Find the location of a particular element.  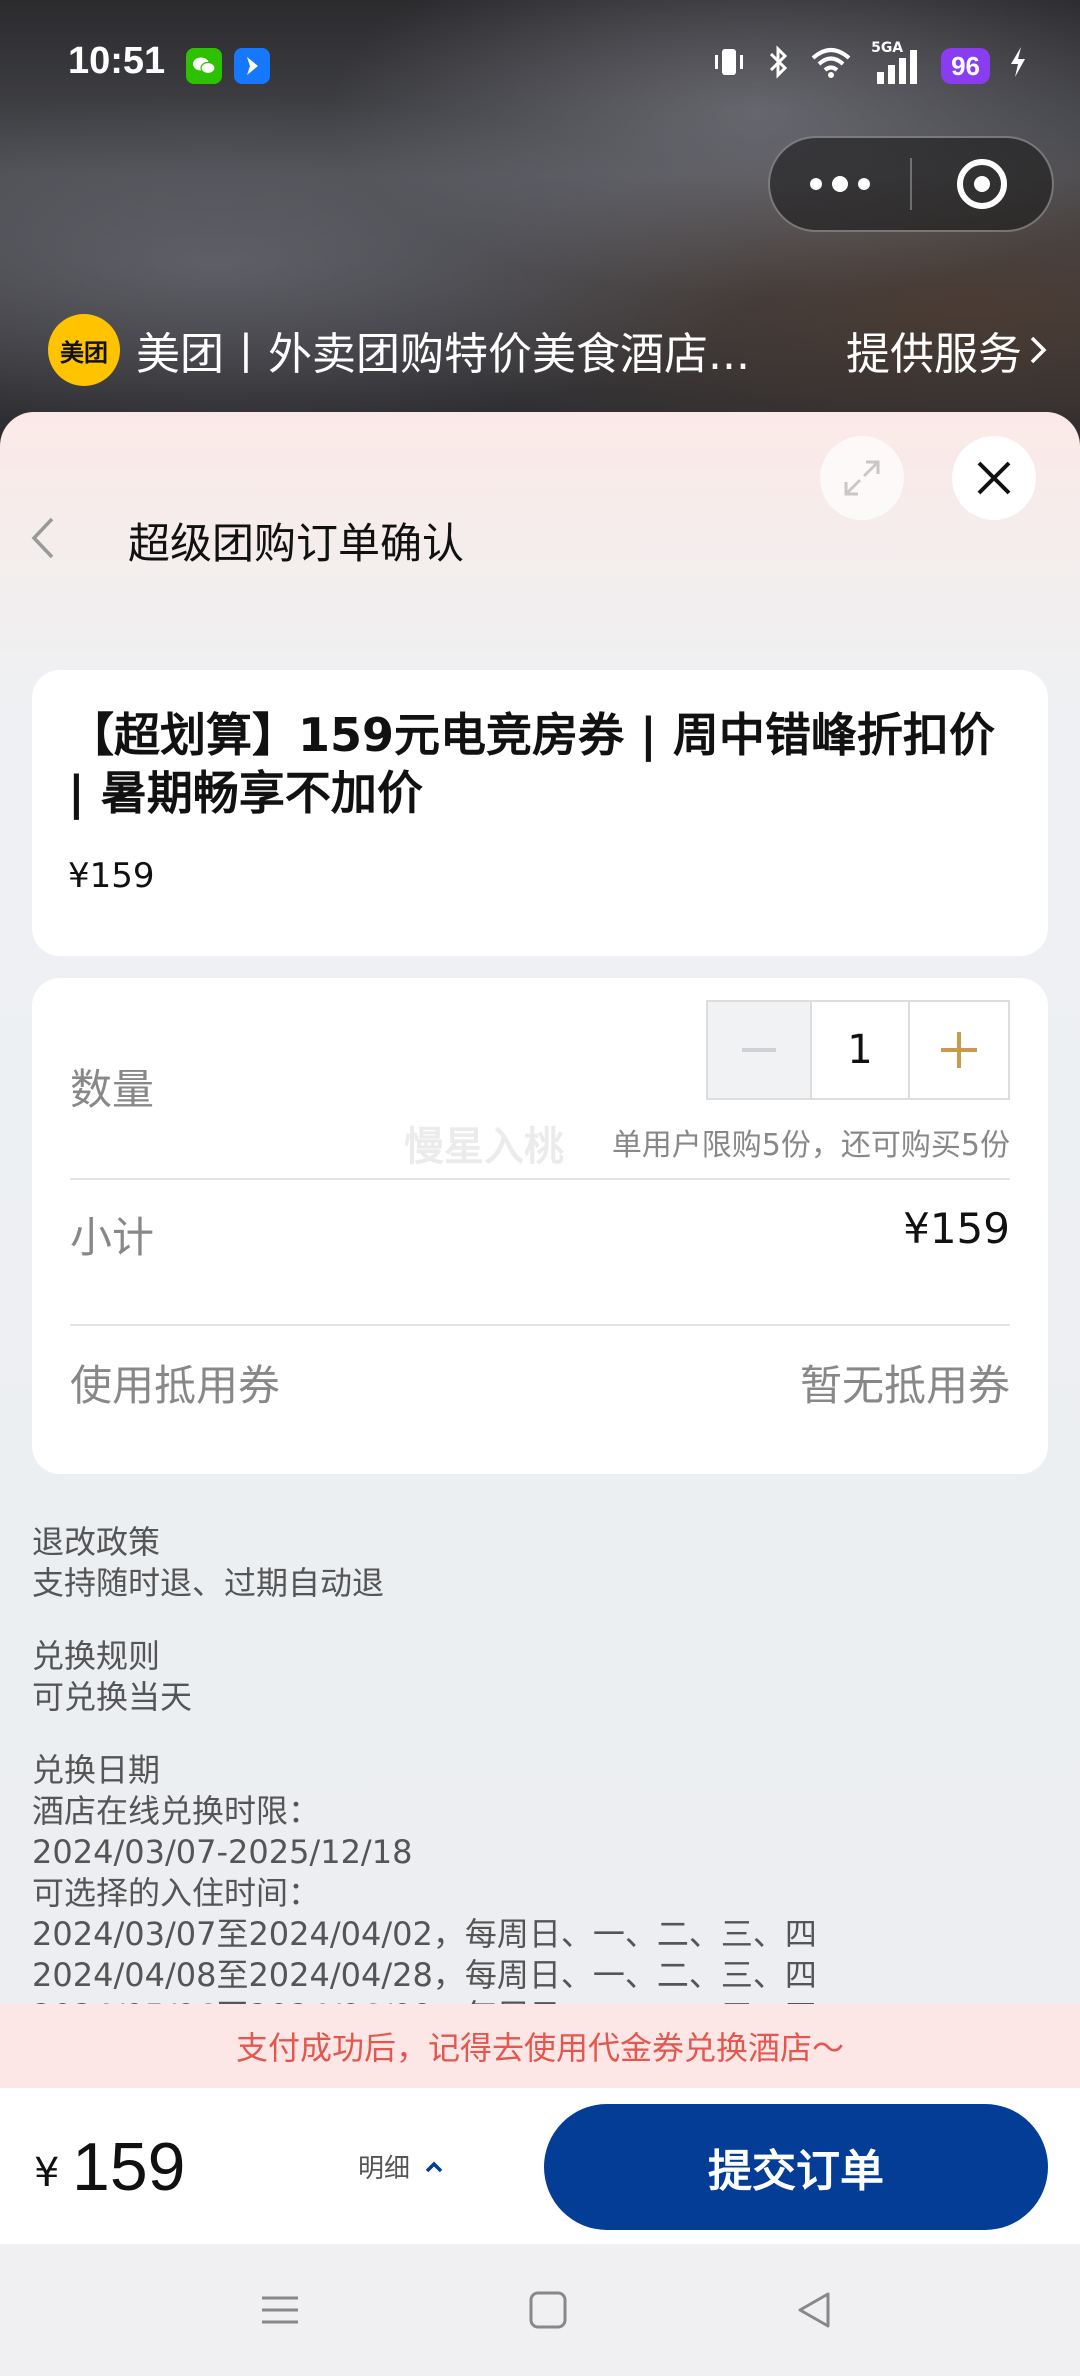

more-button is located at coordinates (840, 184).